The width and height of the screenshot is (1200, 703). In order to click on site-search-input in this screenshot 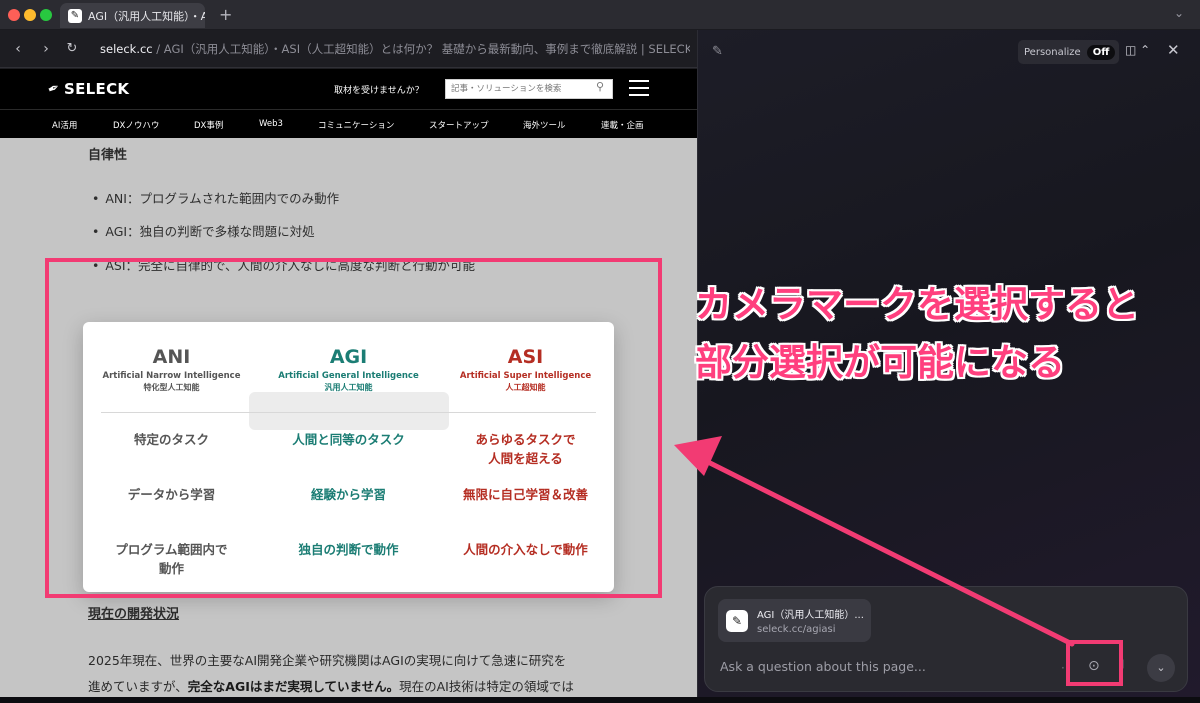, I will do `click(529, 89)`.